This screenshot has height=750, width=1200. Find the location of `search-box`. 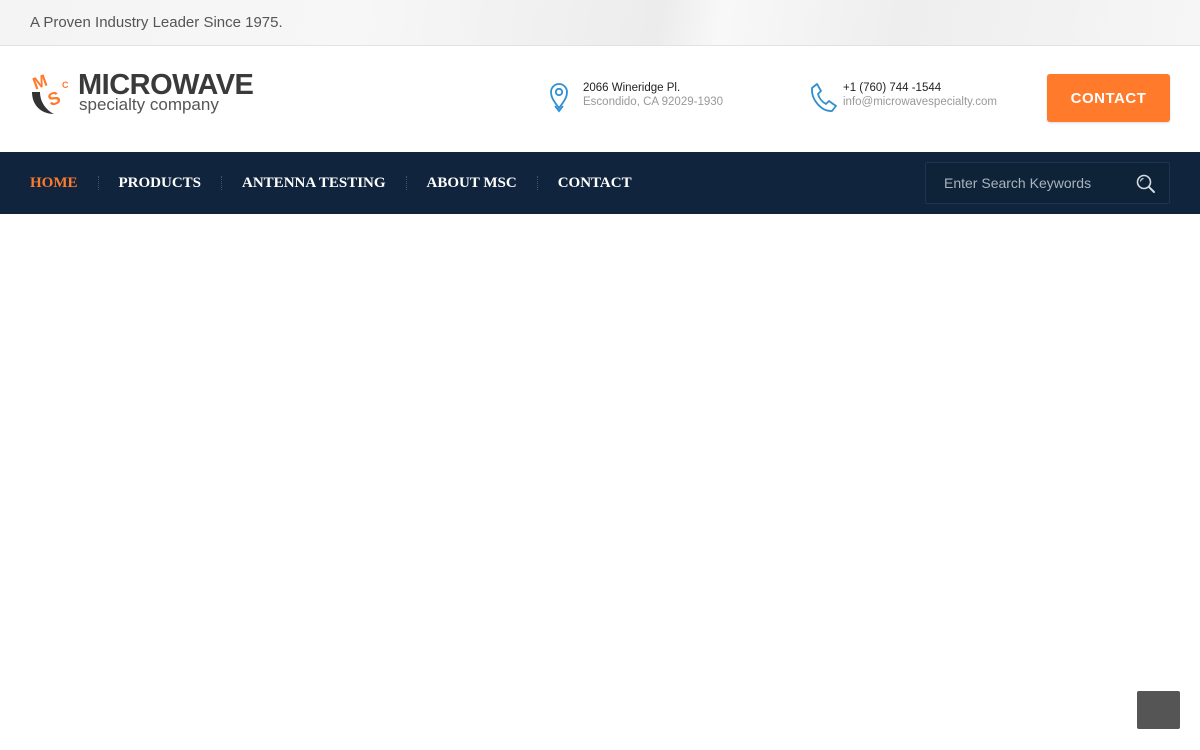

search-box is located at coordinates (1047, 183).